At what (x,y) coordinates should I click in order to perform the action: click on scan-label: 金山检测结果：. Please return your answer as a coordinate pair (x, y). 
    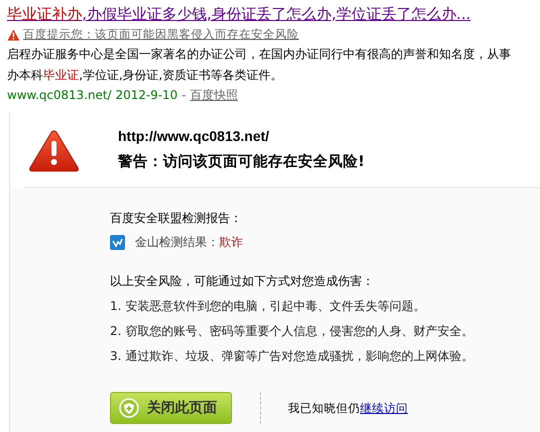
    Looking at the image, I should click on (177, 243).